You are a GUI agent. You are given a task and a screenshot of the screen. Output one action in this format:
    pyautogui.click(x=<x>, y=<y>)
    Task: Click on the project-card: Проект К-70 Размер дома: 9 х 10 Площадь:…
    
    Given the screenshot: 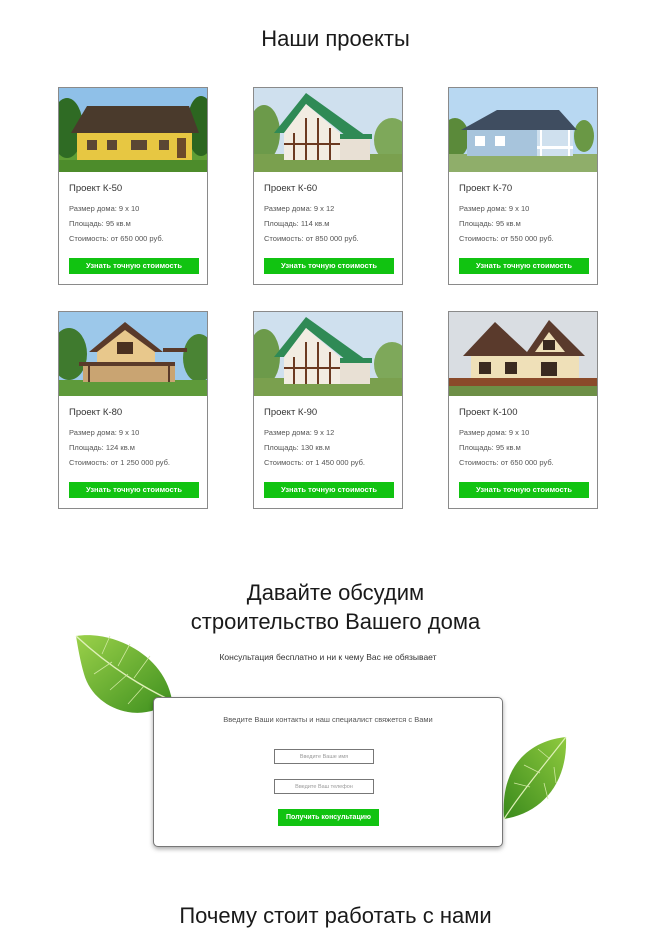 What is the action you would take?
    pyautogui.click(x=523, y=186)
    